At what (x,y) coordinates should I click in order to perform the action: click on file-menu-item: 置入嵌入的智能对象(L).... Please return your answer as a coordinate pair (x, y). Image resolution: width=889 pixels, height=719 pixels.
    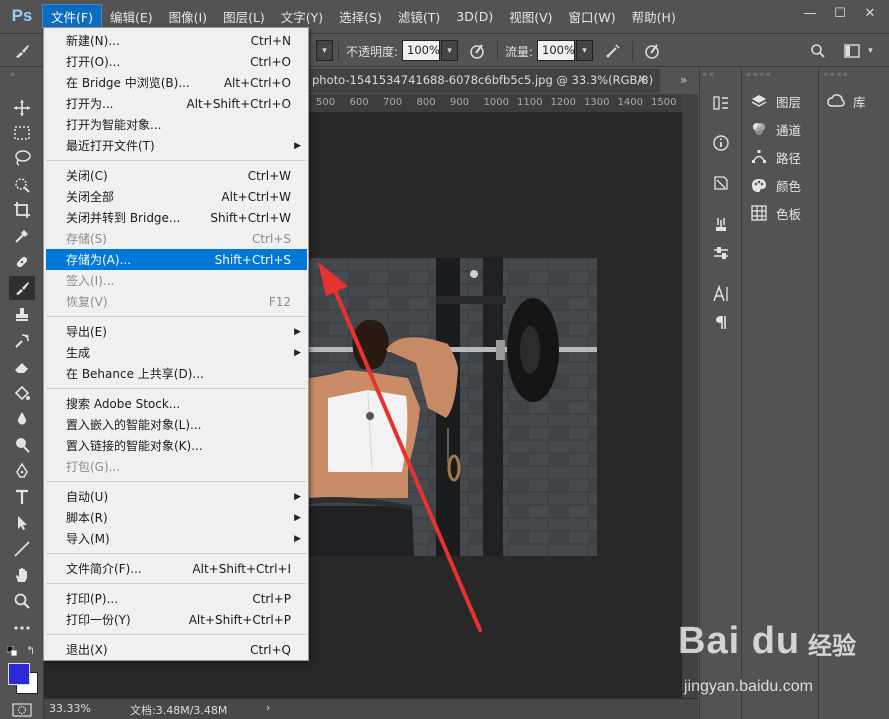
    Looking at the image, I should click on (176, 424).